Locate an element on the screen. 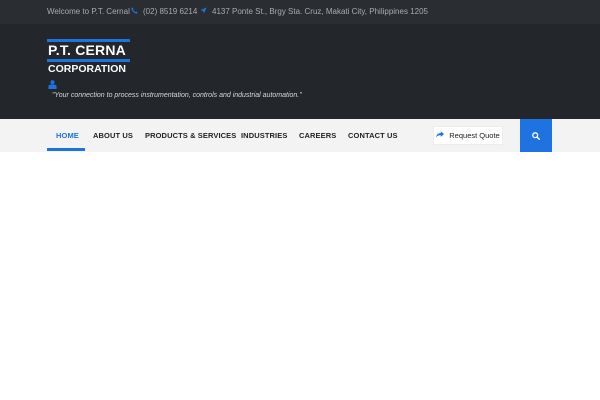 The height and width of the screenshot is (400, 600). logo-line-2: CORPORATION is located at coordinates (87, 69).